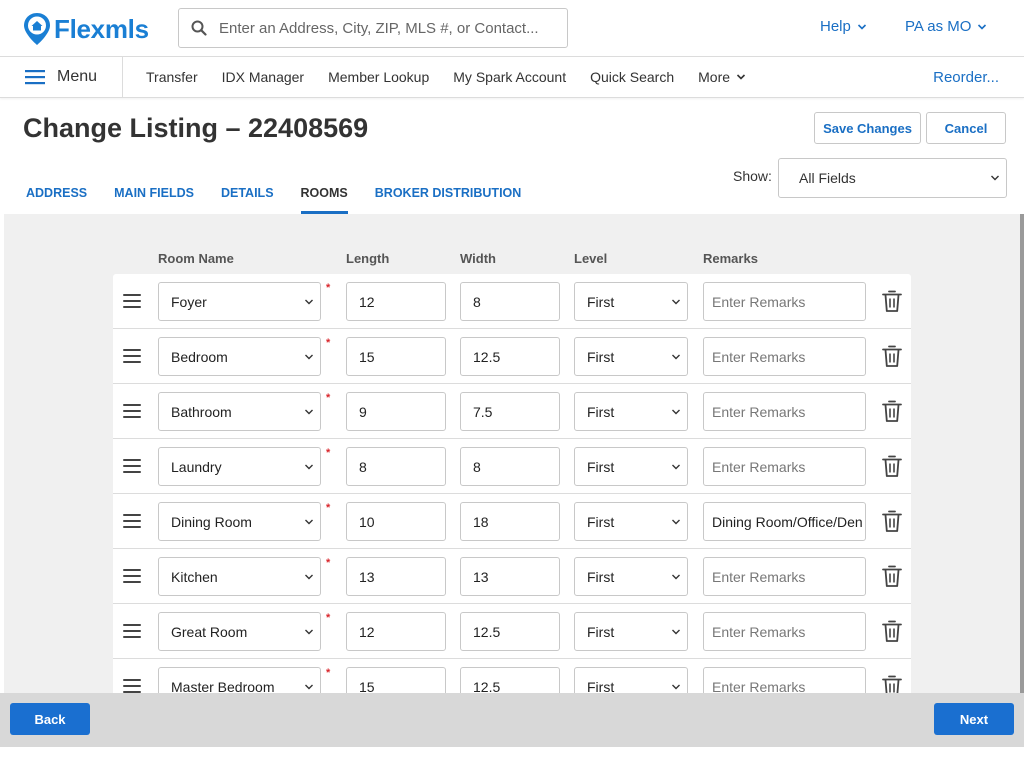  I want to click on nav-item-more: More, so click(722, 77).